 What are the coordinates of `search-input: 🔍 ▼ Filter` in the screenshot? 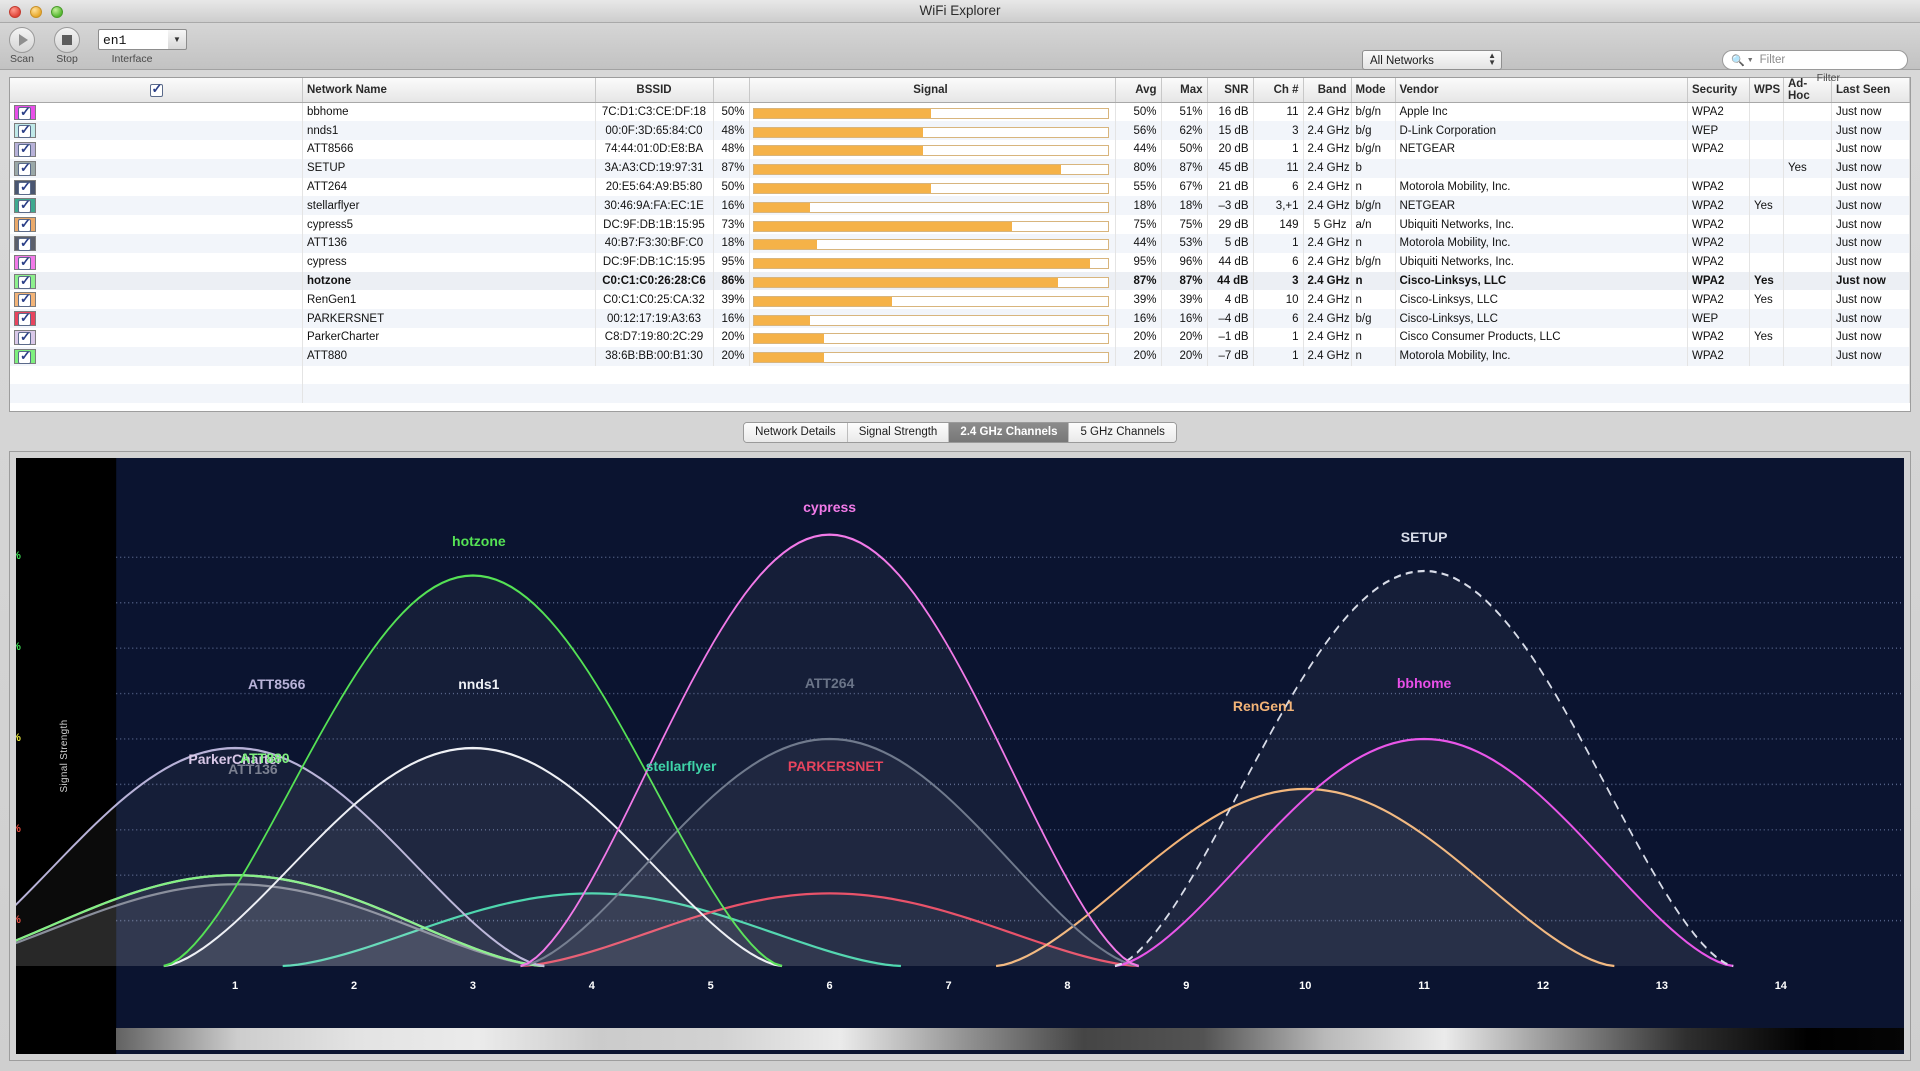 It's located at (1815, 60).